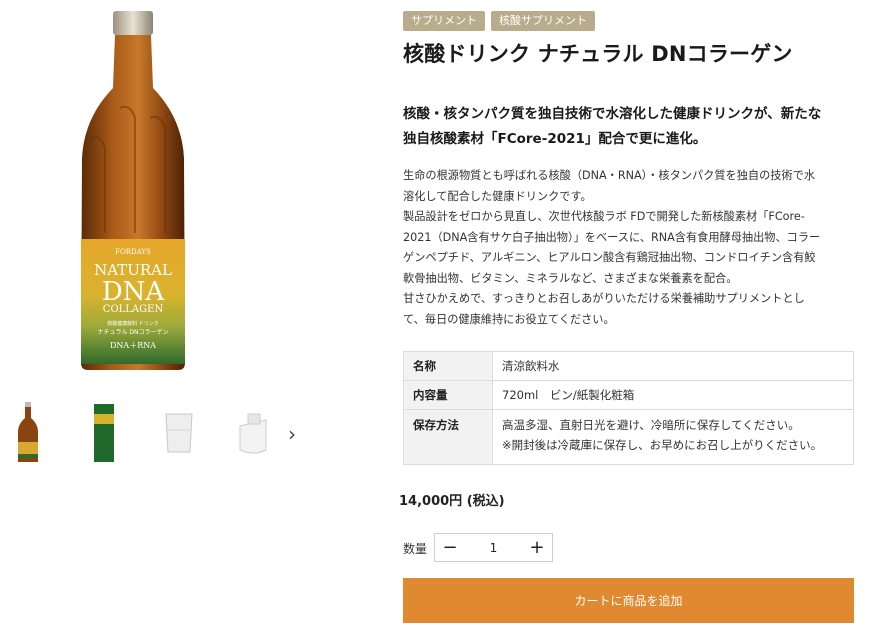  I want to click on chevron-right-icon: ›, so click(292, 434).